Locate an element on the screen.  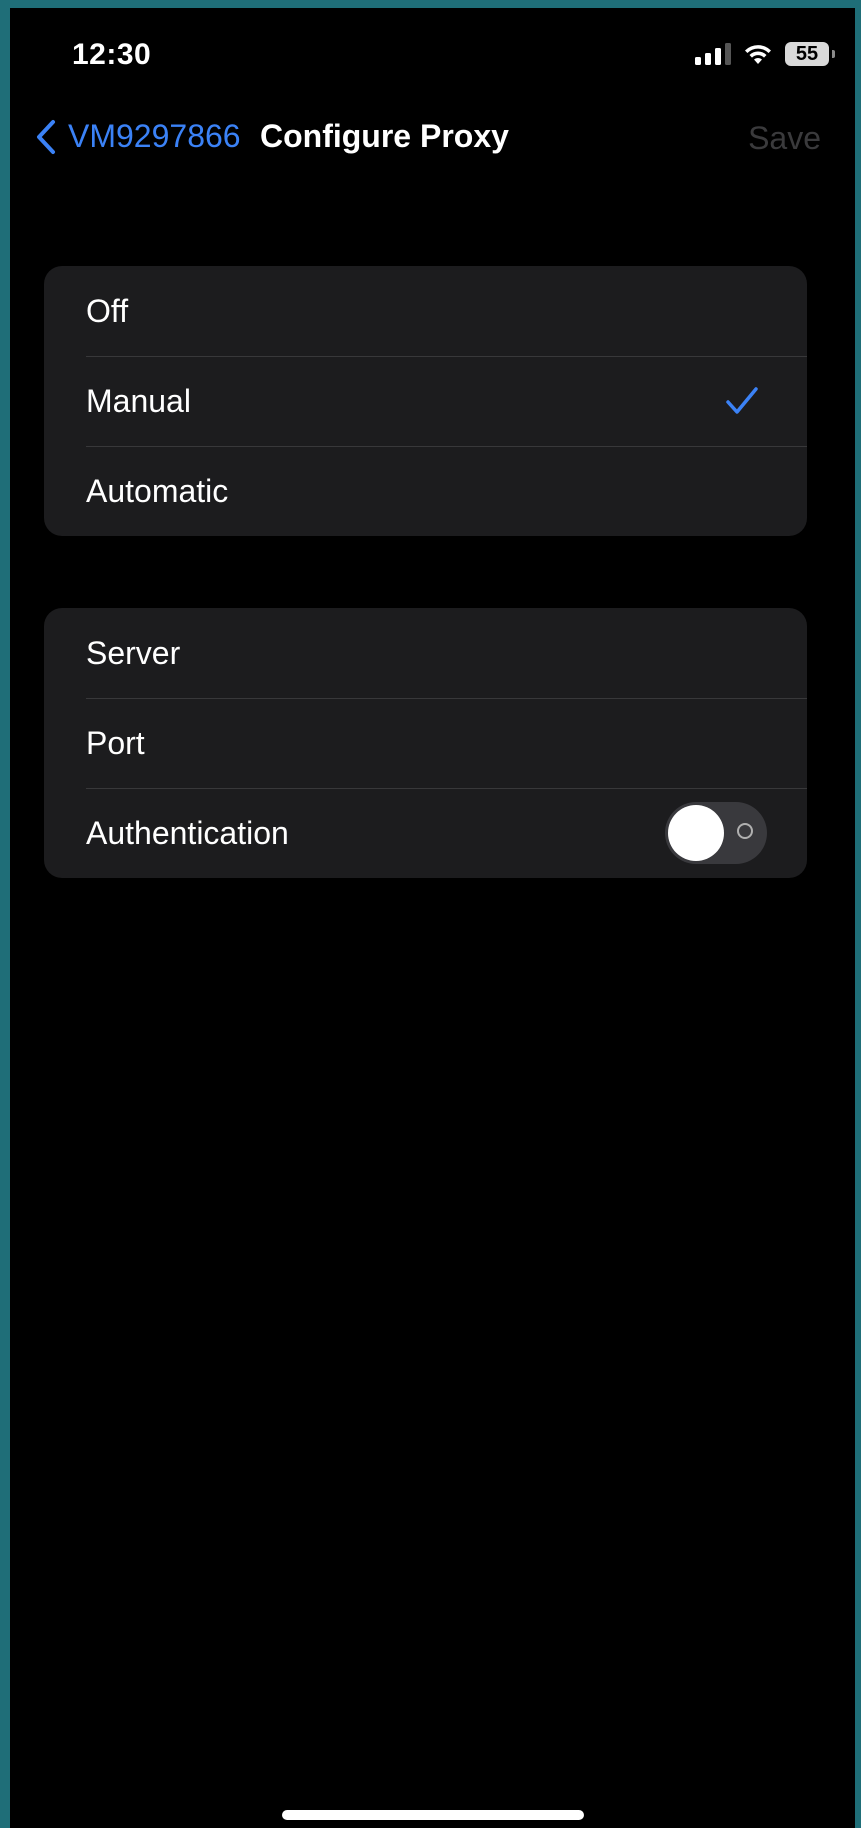
port-row: Port is located at coordinates (425, 743).